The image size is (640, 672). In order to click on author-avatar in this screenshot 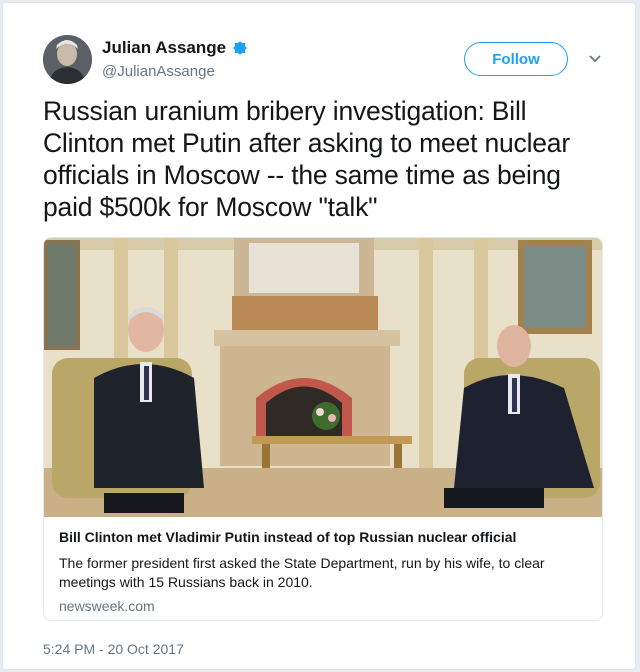, I will do `click(67, 59)`.